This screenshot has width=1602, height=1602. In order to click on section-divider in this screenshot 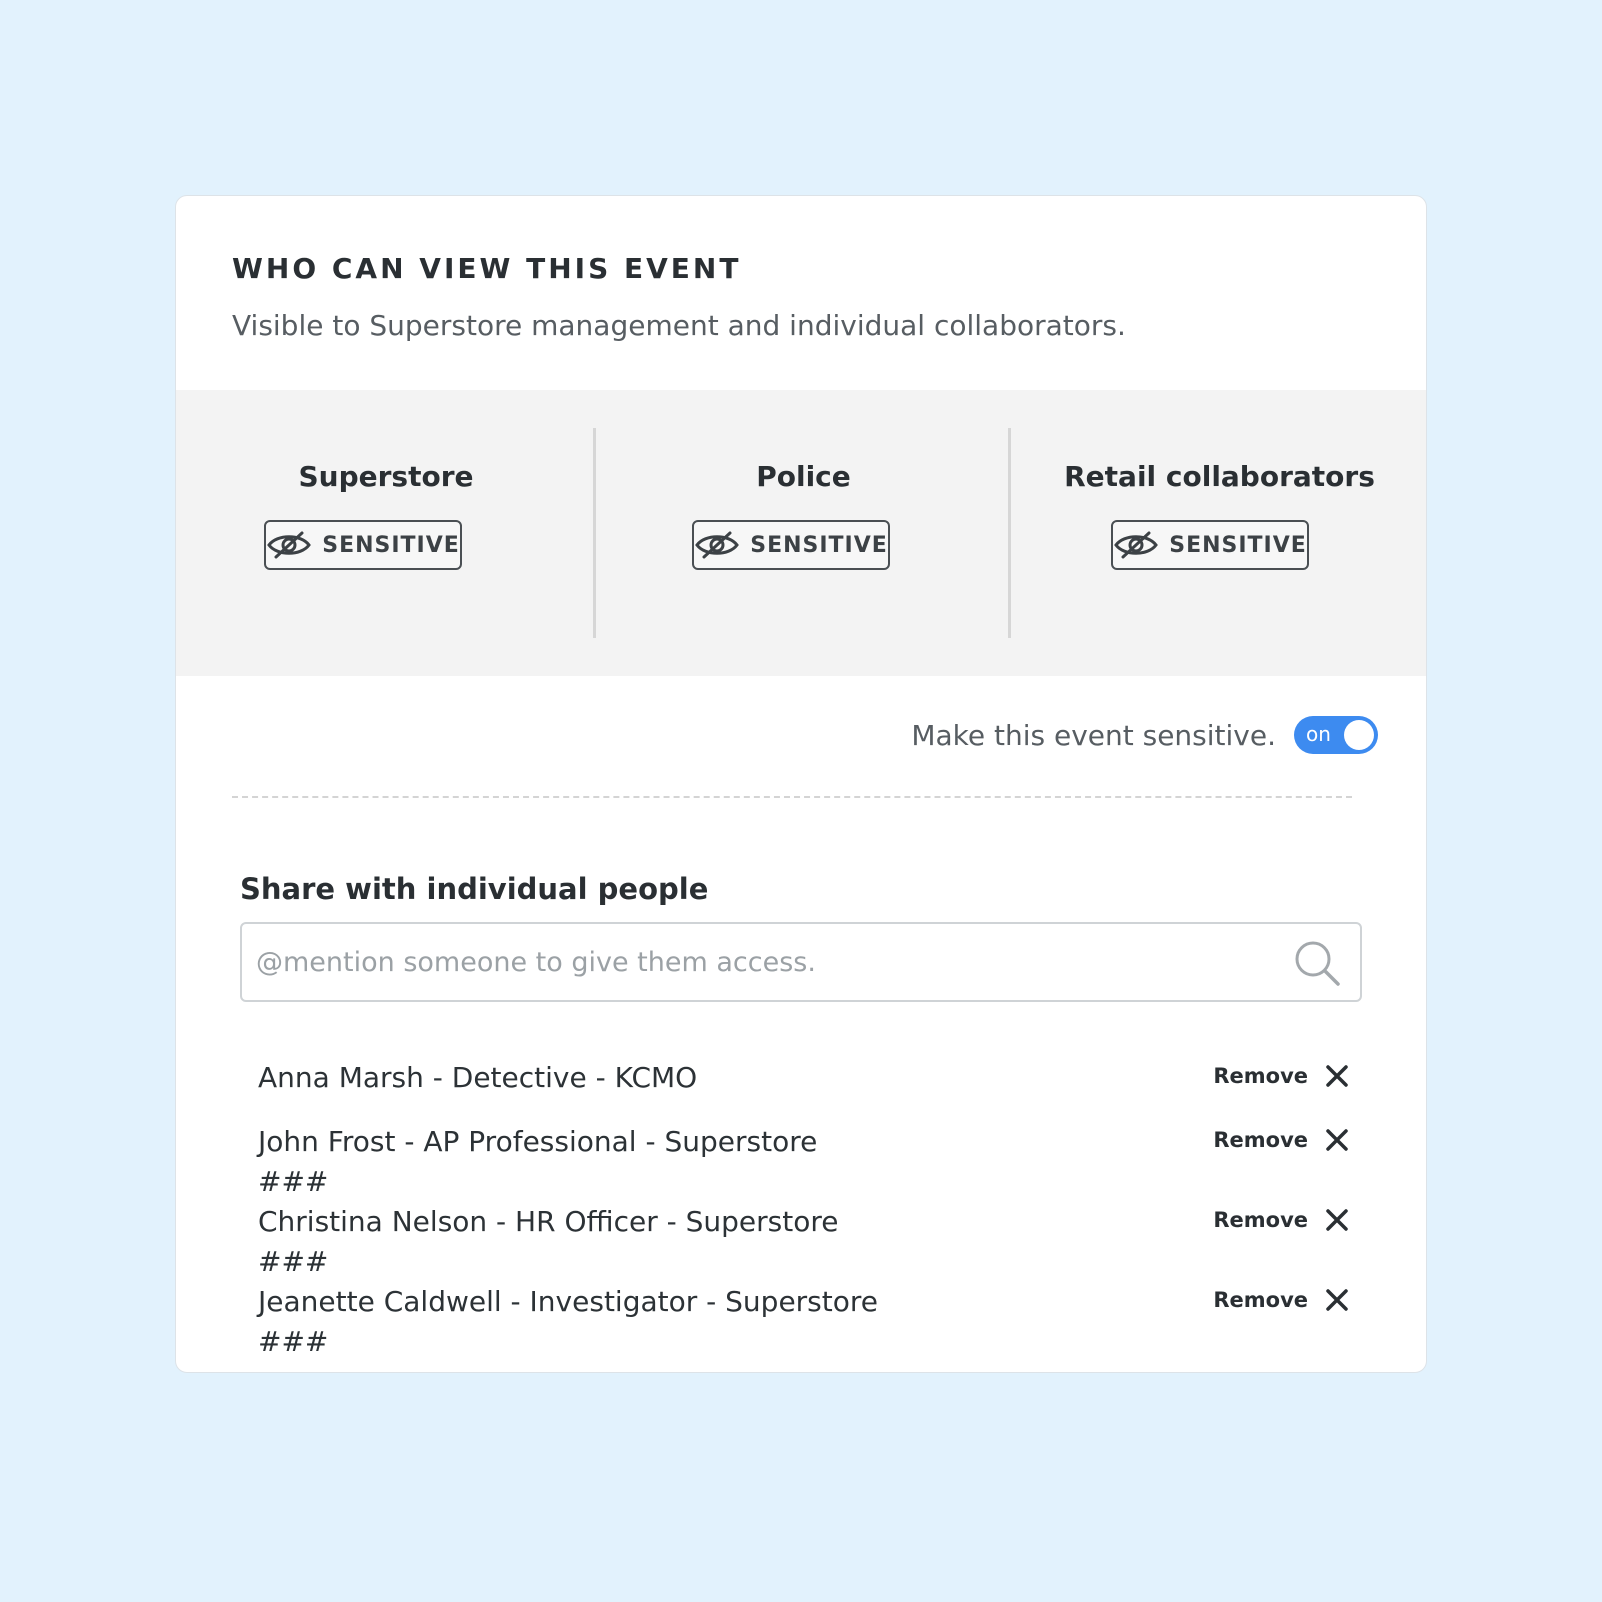, I will do `click(792, 797)`.